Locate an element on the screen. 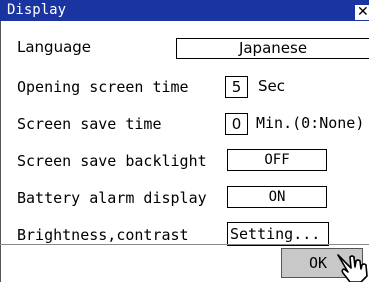 The height and width of the screenshot is (282, 369). brightness-contrast-label: Brightness,contrast is located at coordinates (103, 235).